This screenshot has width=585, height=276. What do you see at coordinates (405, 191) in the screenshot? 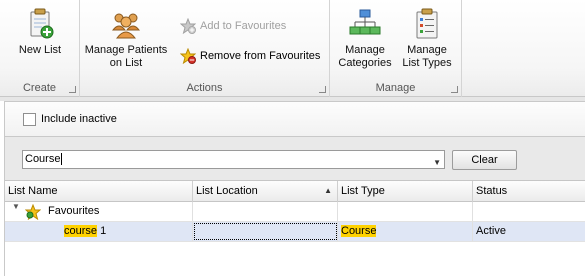
I see `column-header-list-type: List Type` at bounding box center [405, 191].